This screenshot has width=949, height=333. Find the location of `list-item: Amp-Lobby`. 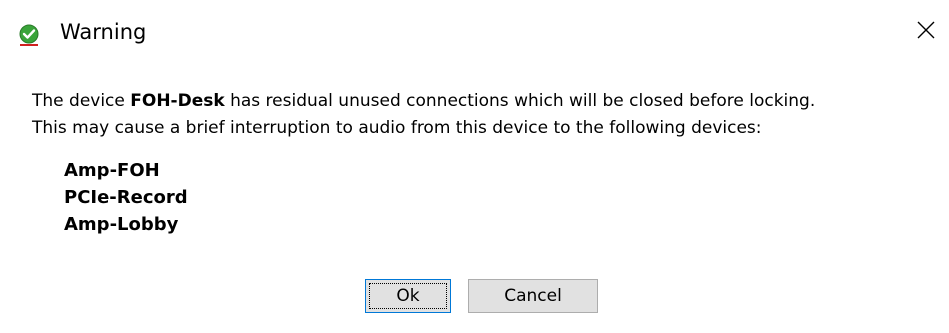

list-item: Amp-Lobby is located at coordinates (121, 224).